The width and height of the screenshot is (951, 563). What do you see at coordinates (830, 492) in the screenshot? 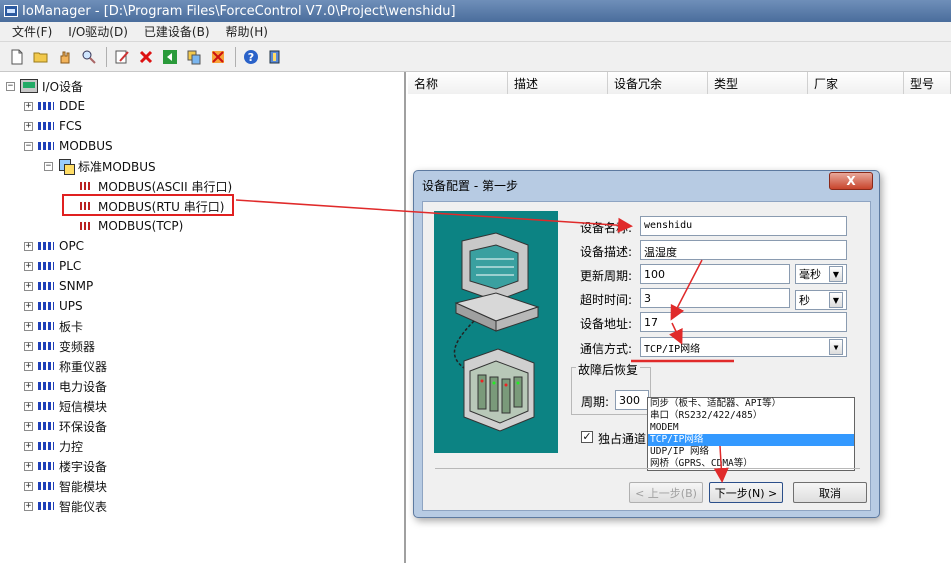
I see `cancel-button: 取消` at bounding box center [830, 492].